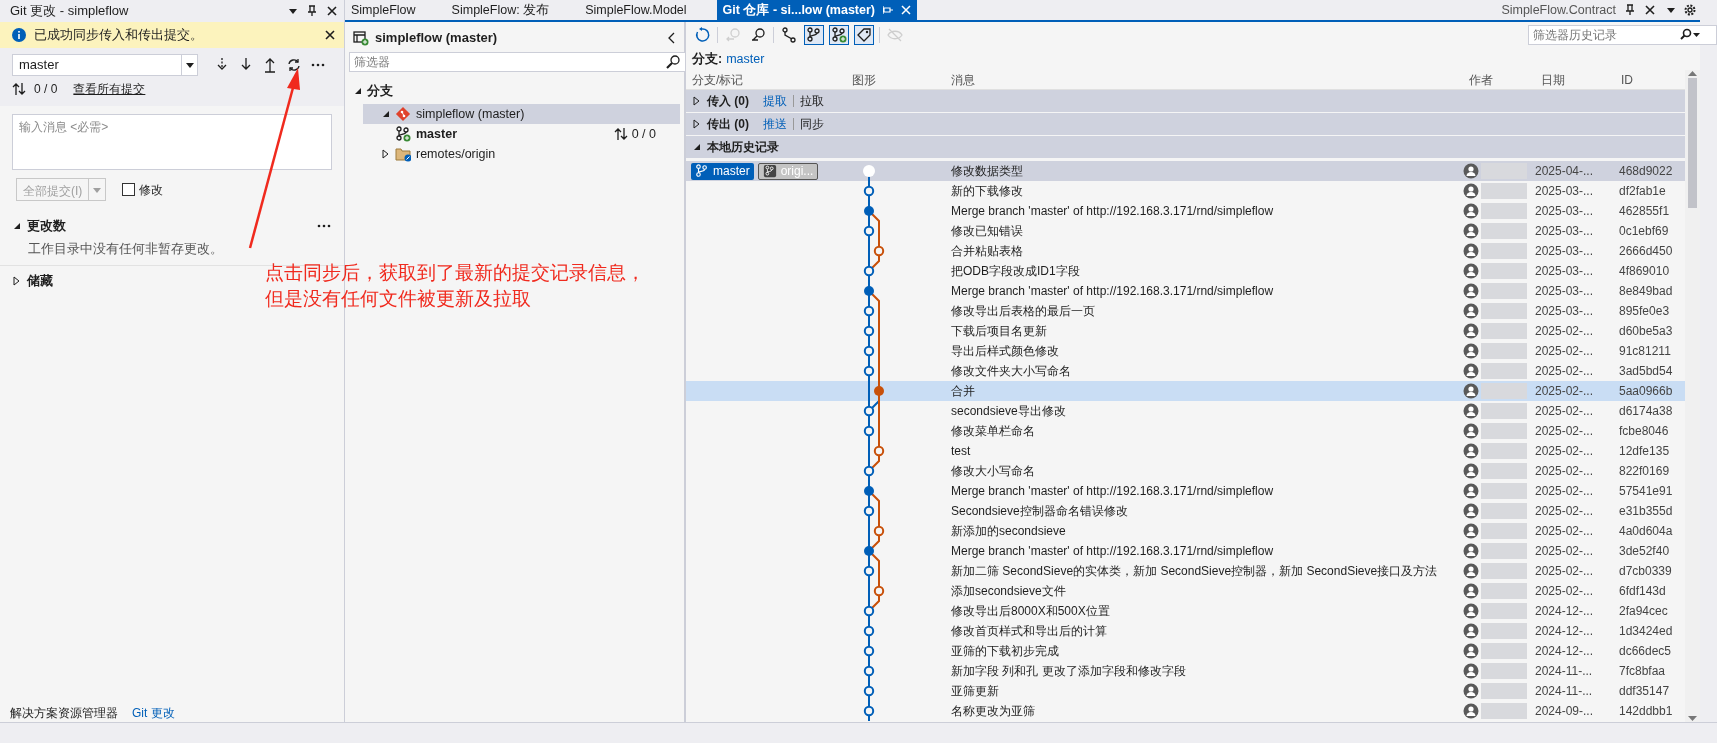 The width and height of the screenshot is (1717, 743). Describe the element at coordinates (1185, 251) in the screenshot. I see `commit-row: 合并粘贴表格 2025-03-... 2666d450` at that location.